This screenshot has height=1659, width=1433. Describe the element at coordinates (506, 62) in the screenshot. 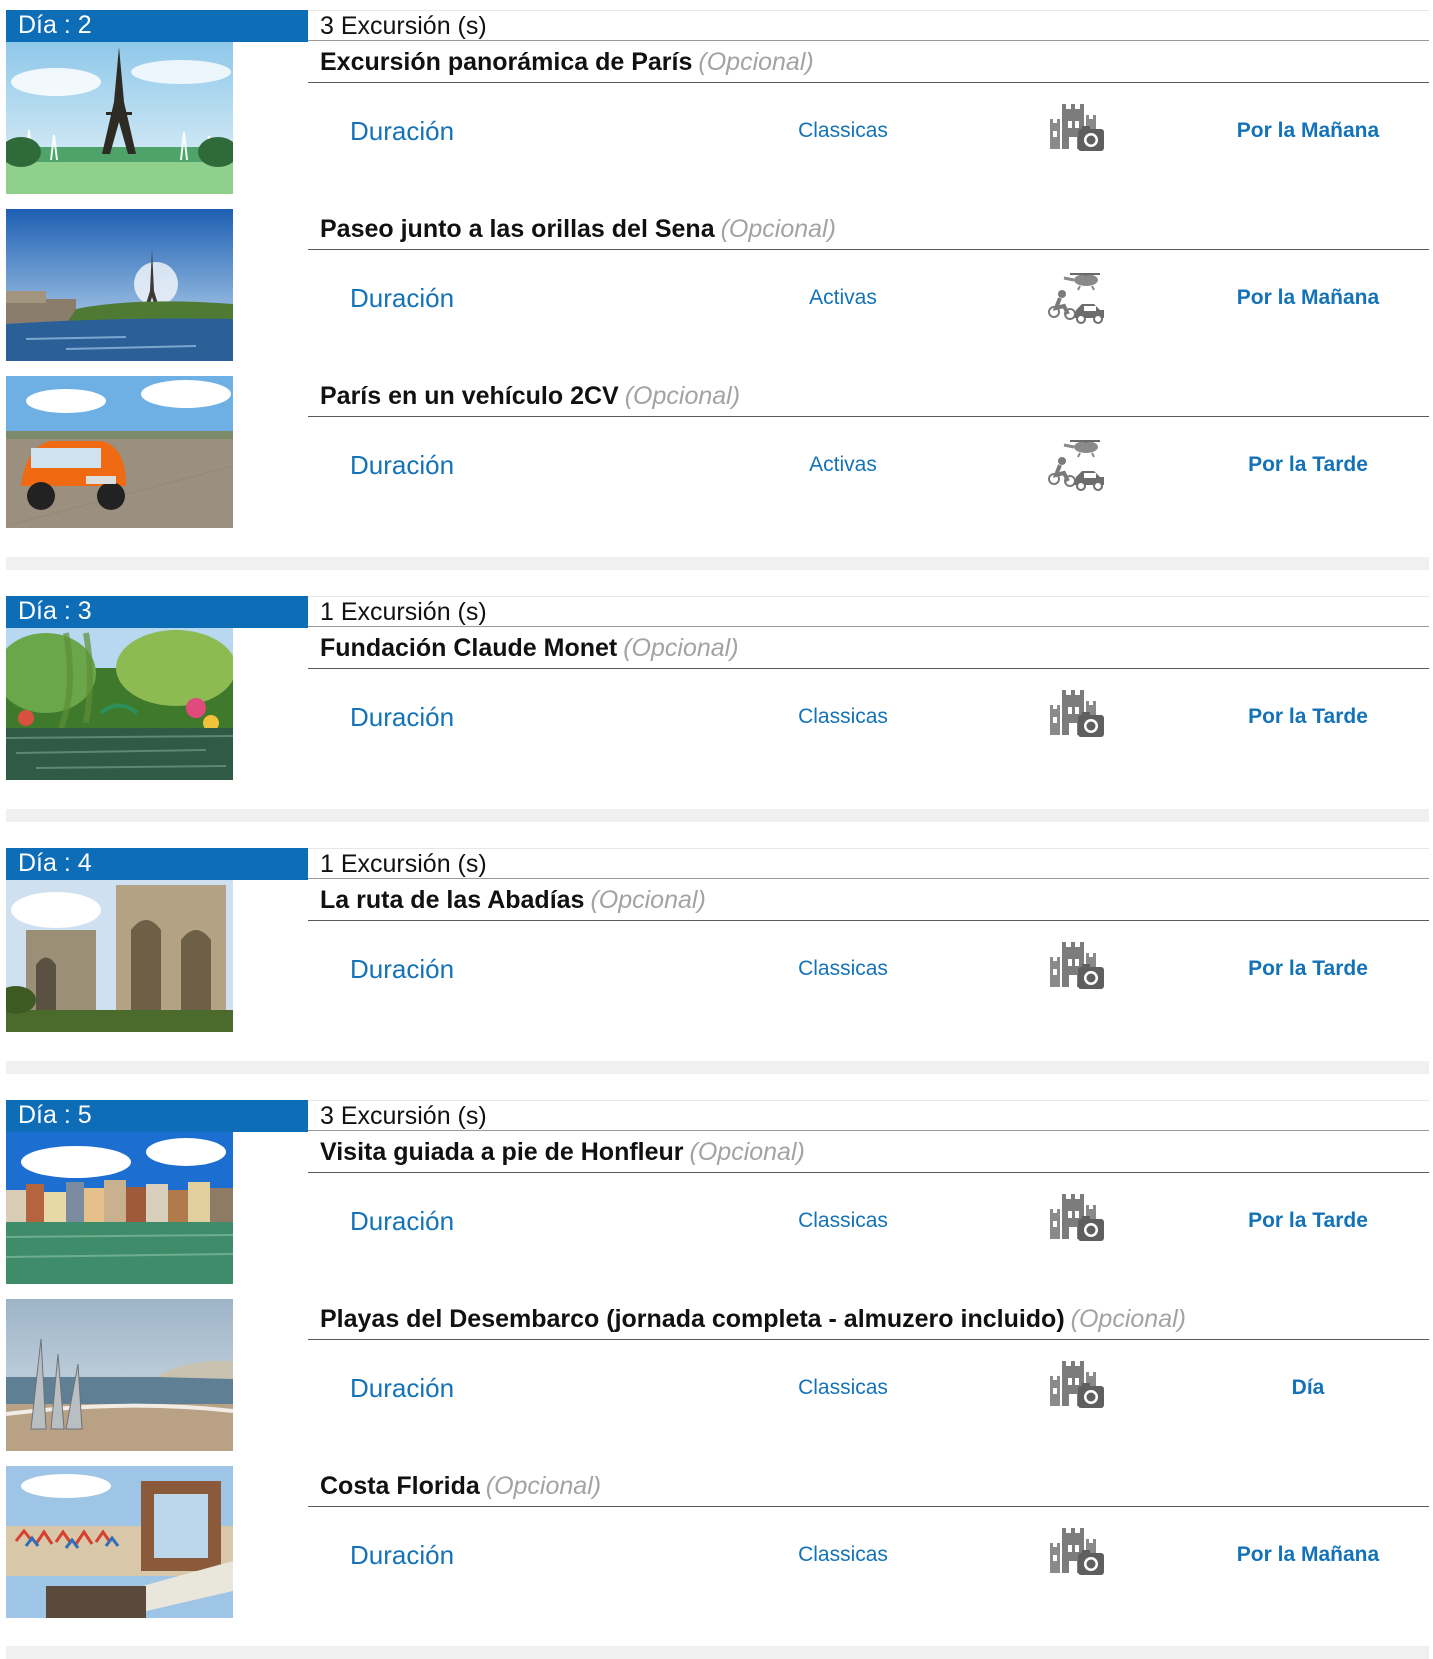

I see `excursion-name: Excursión panorámica de París` at that location.